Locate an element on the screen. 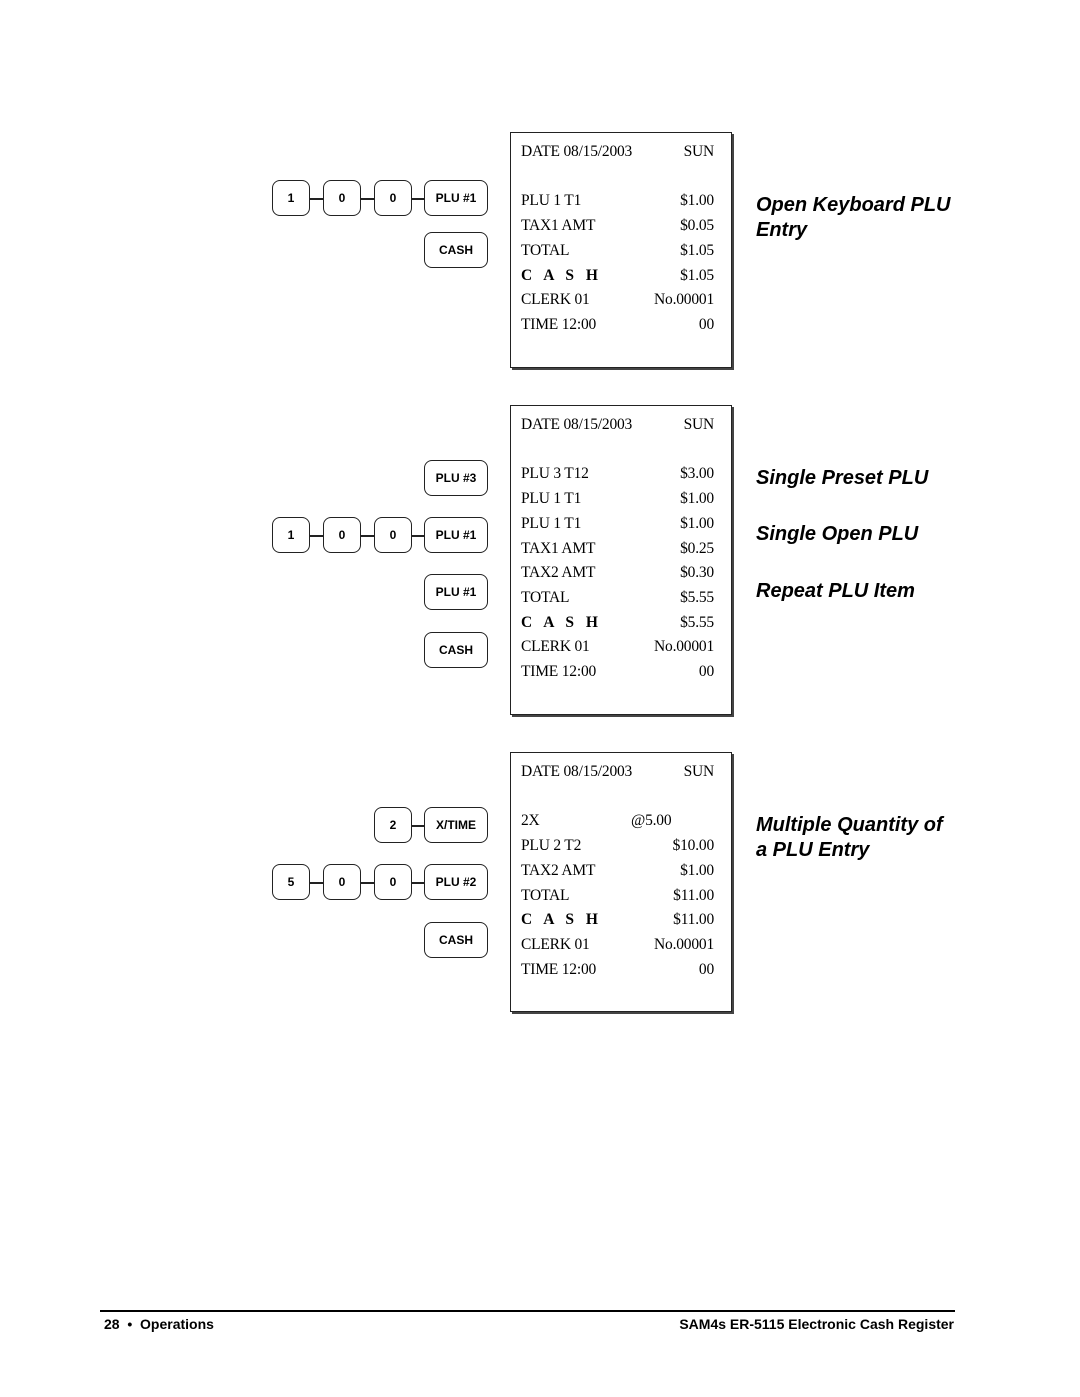 This screenshot has width=1080, height=1397. title-line: Open Keyboard PLU is located at coordinates (853, 205).